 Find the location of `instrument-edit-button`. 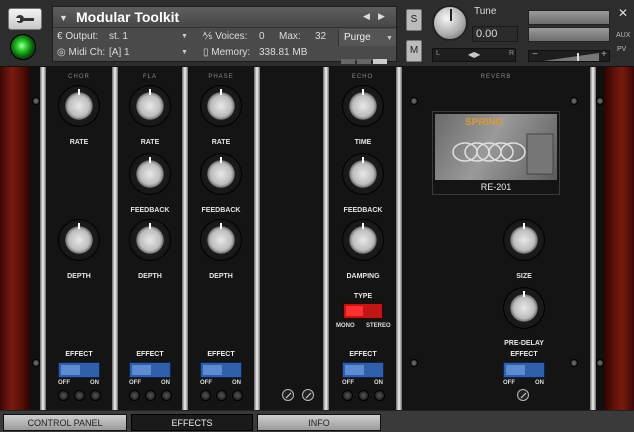

instrument-edit-button is located at coordinates (25, 19).